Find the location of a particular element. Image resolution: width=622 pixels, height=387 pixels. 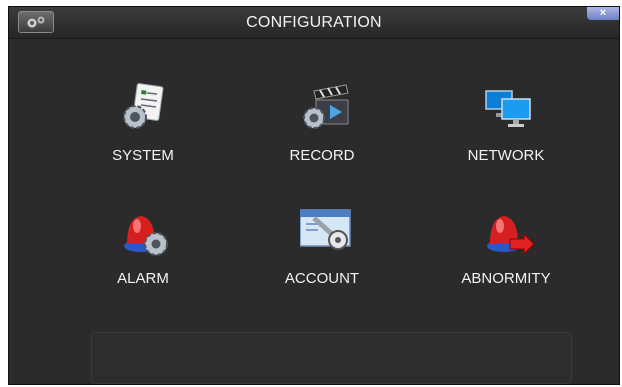

menu-item-label: RECORD is located at coordinates (322, 155).